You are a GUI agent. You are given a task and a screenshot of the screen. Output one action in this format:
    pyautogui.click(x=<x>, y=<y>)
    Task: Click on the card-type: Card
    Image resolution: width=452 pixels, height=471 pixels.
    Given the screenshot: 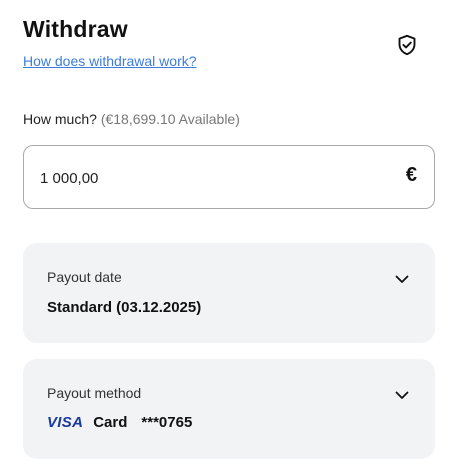 What is the action you would take?
    pyautogui.click(x=110, y=422)
    